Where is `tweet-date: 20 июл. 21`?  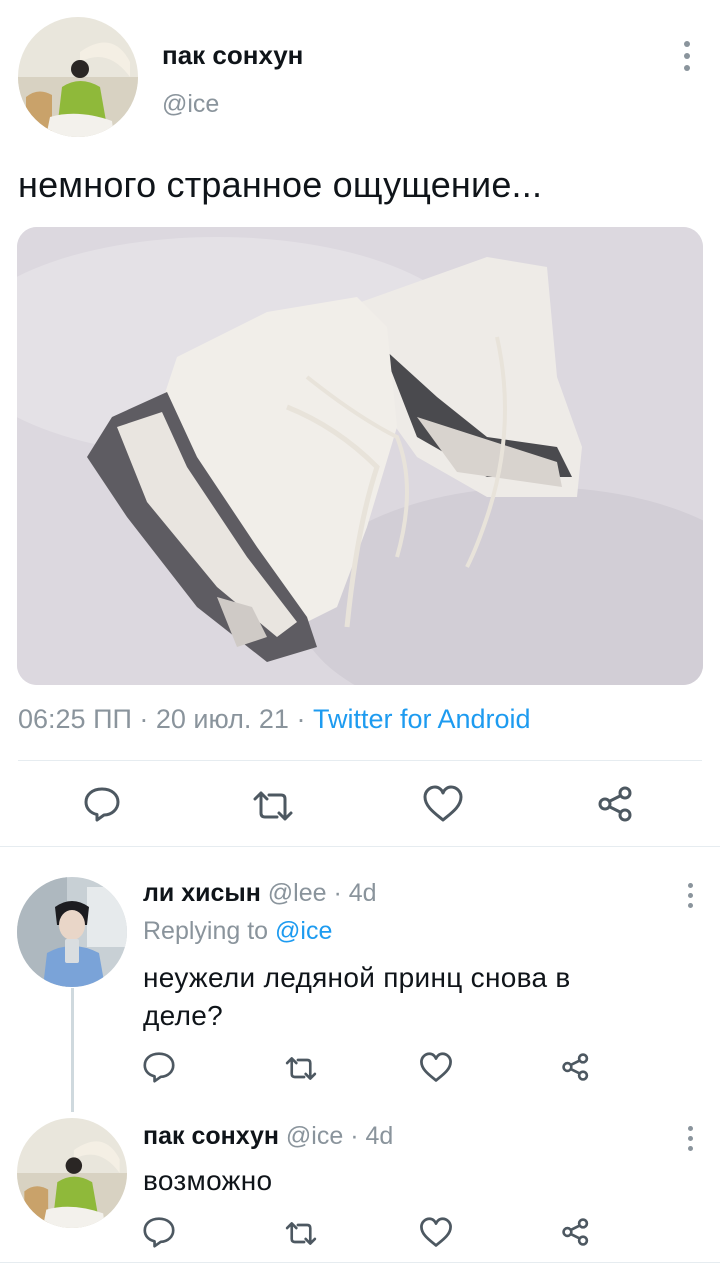
tweet-date: 20 июл. 21 is located at coordinates (222, 719).